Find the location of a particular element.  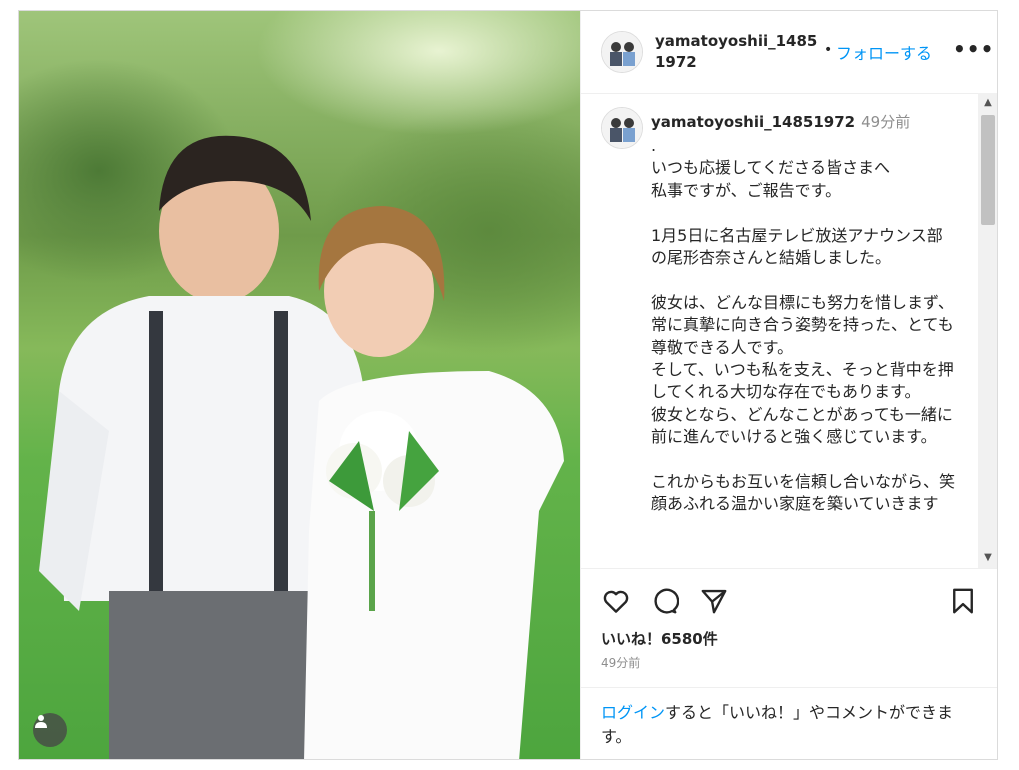

comment-icon is located at coordinates (664, 601).